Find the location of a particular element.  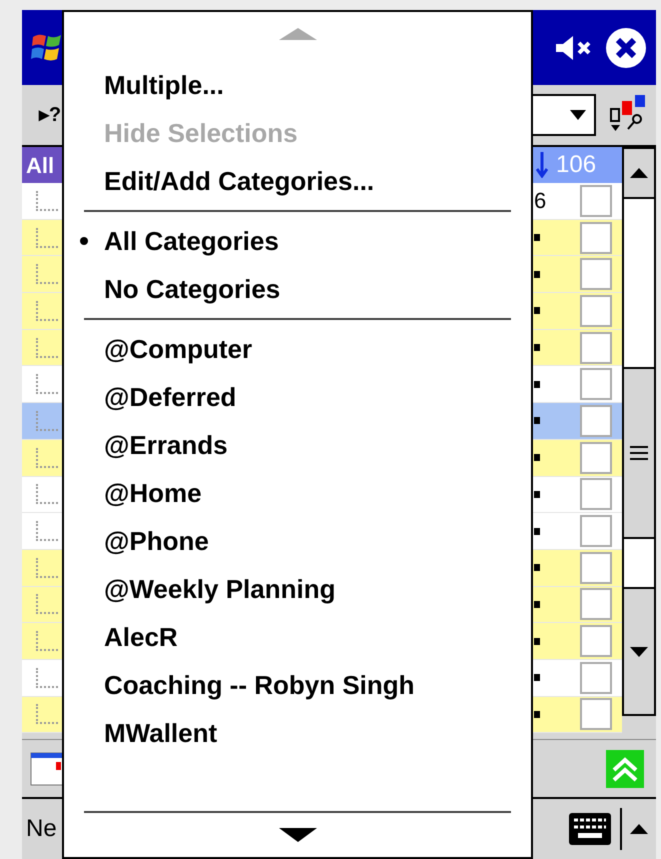

close-icon is located at coordinates (626, 48).